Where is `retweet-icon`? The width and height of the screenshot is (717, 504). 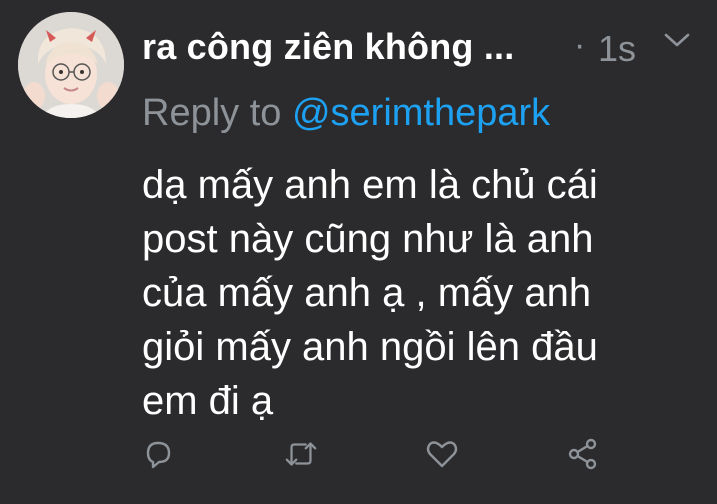
retweet-icon is located at coordinates (301, 454).